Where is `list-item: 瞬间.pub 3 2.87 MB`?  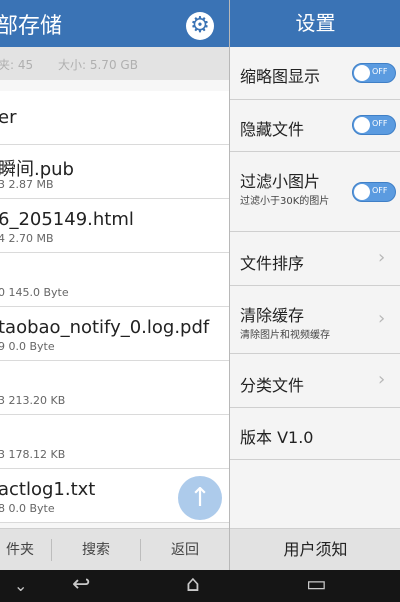
list-item: 瞬间.pub 3 2.87 MB is located at coordinates (114, 172).